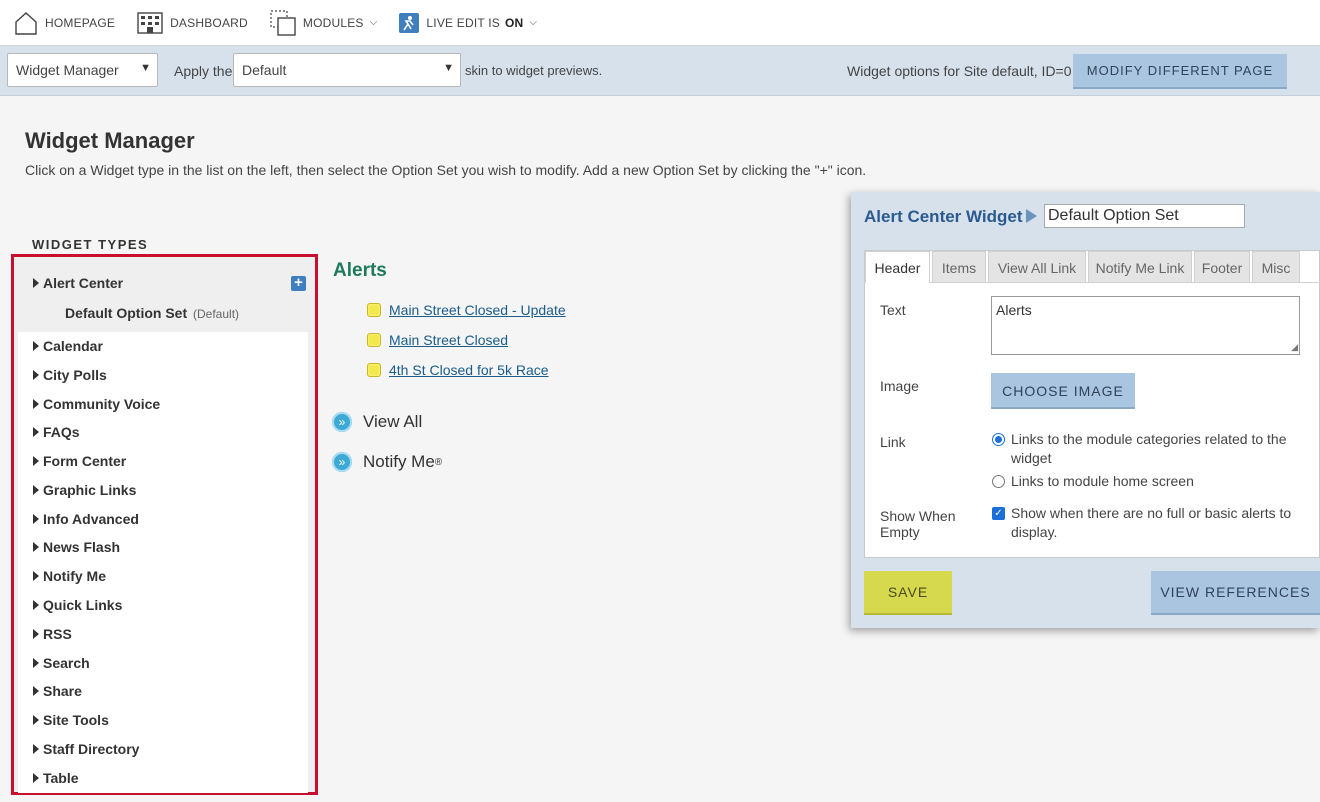  Describe the element at coordinates (90, 244) in the screenshot. I see `widget-types-heading: WIDGET TYPES` at that location.